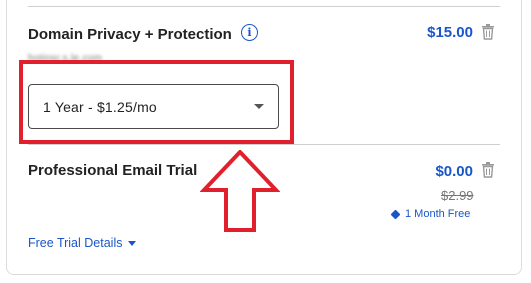  I want to click on original-price: $2.99, so click(457, 195).